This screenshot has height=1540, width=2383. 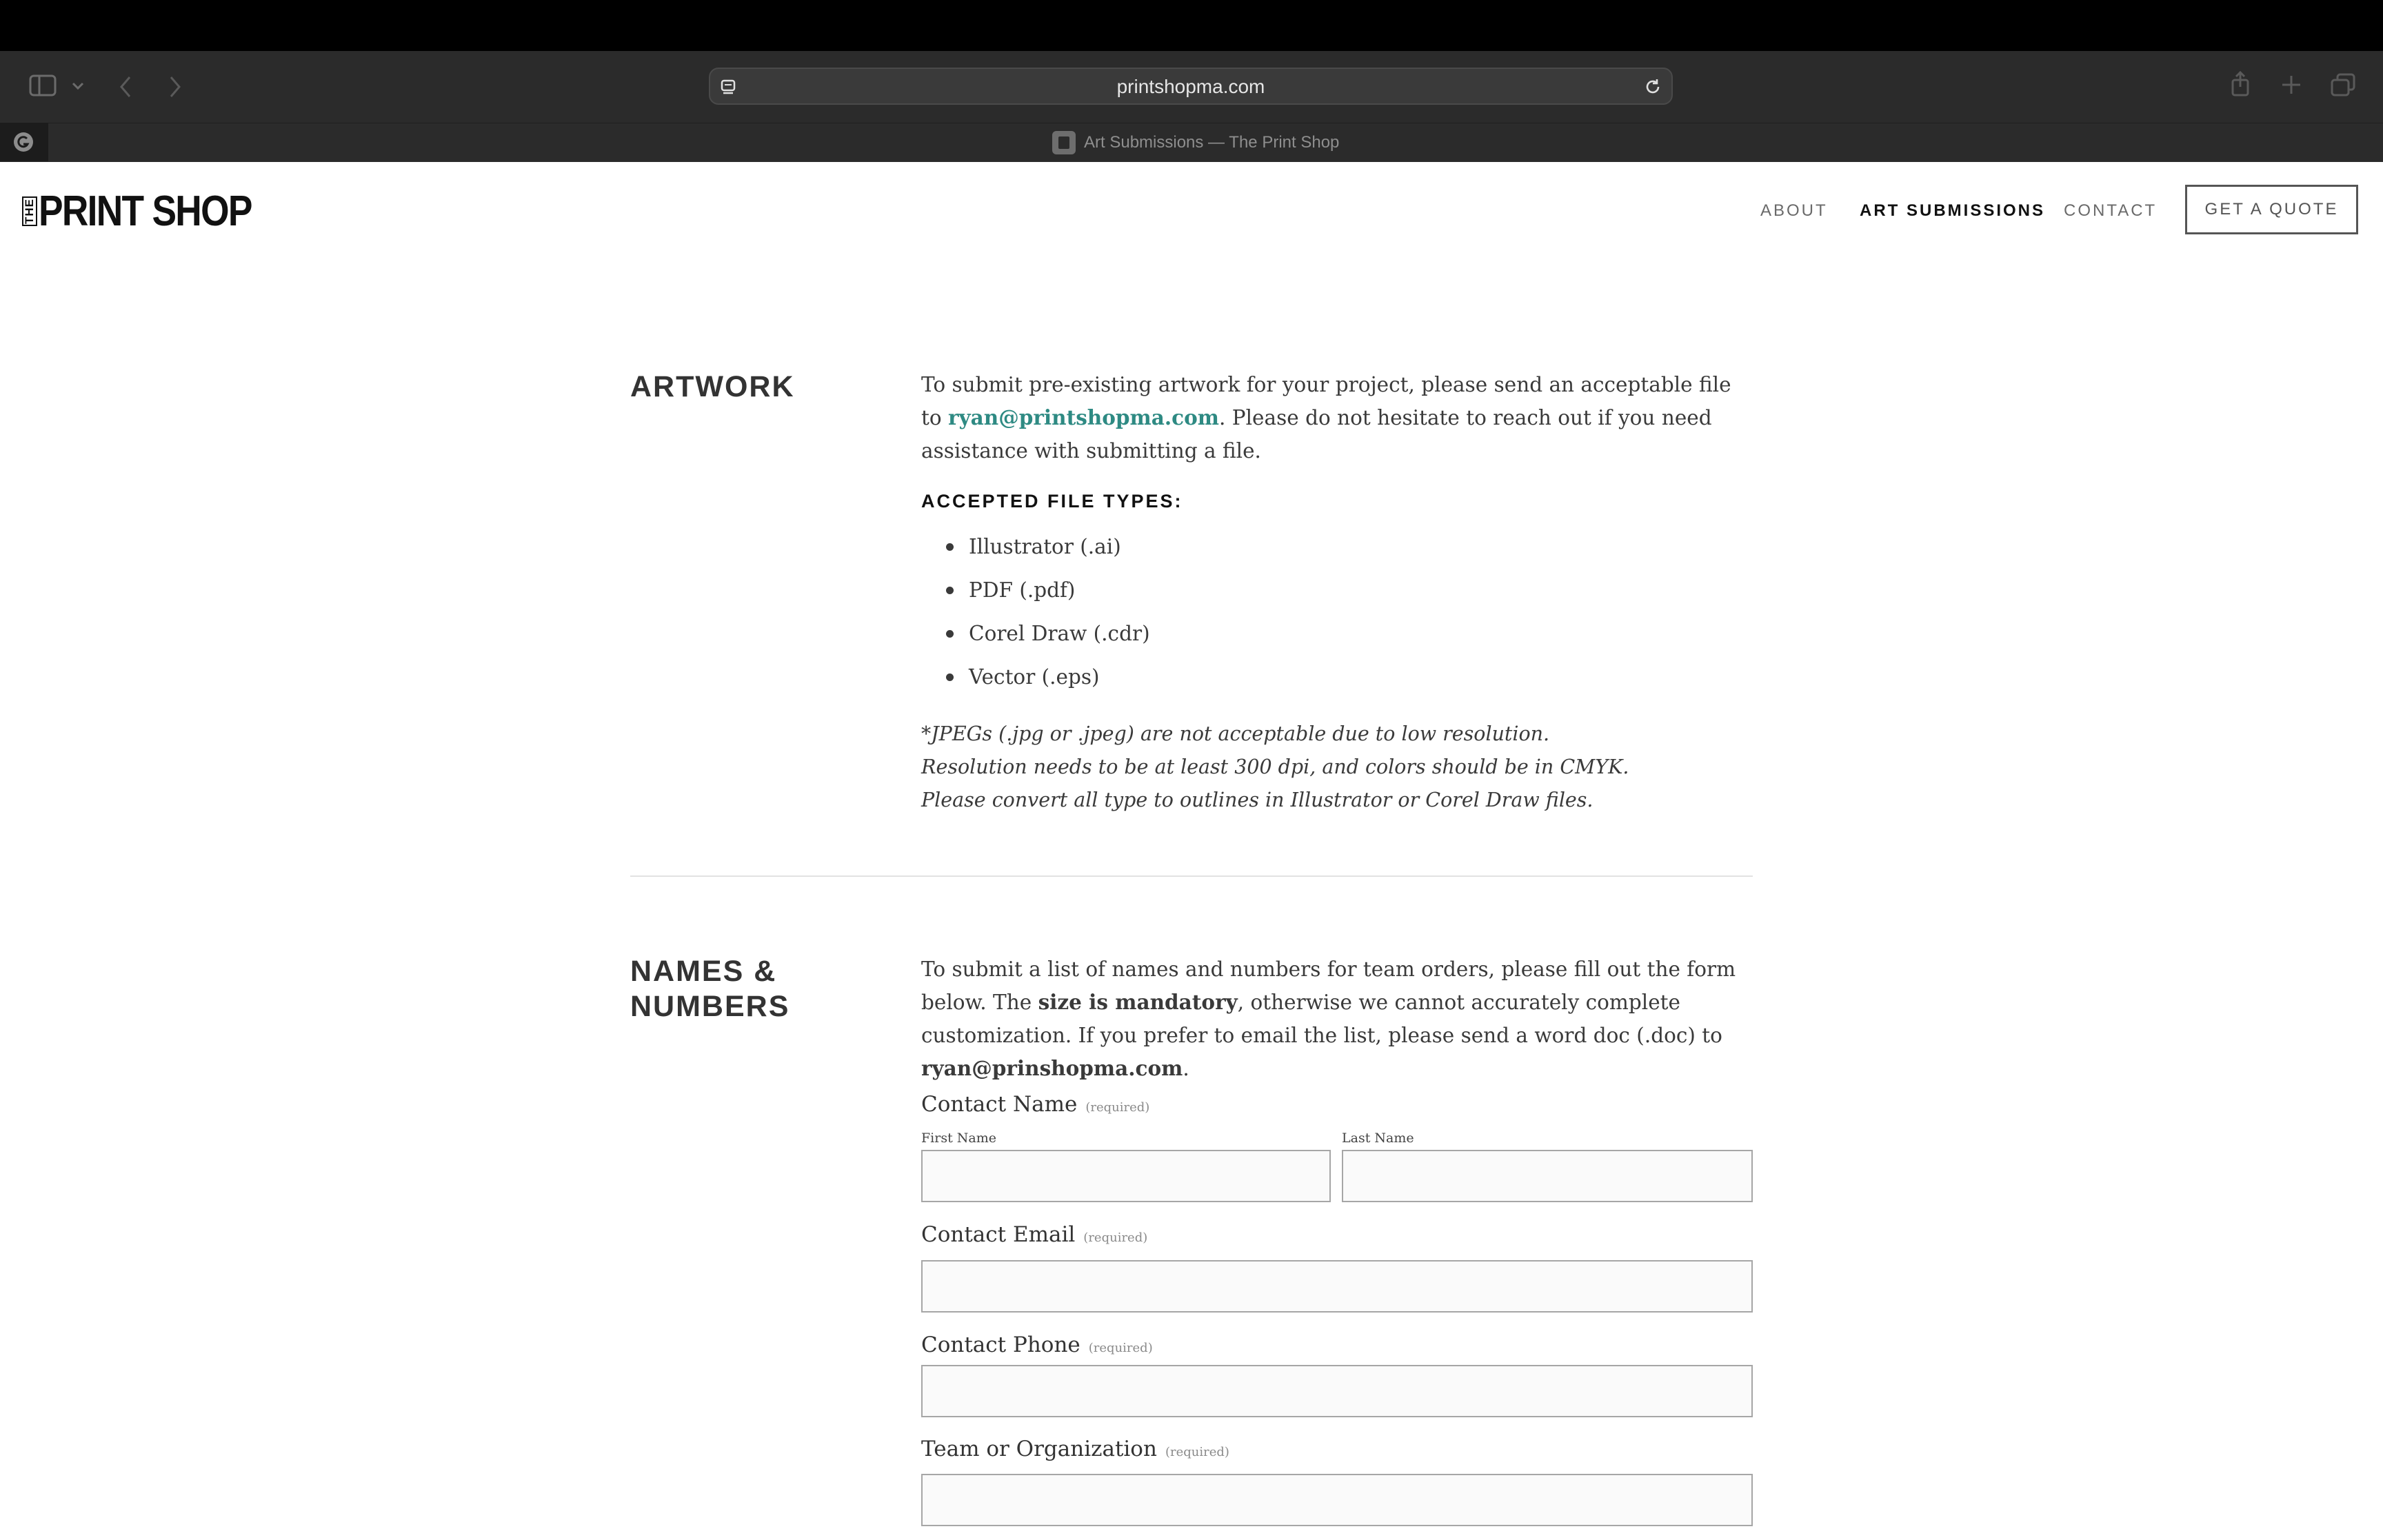 I want to click on chevron-down-icon, so click(x=78, y=86).